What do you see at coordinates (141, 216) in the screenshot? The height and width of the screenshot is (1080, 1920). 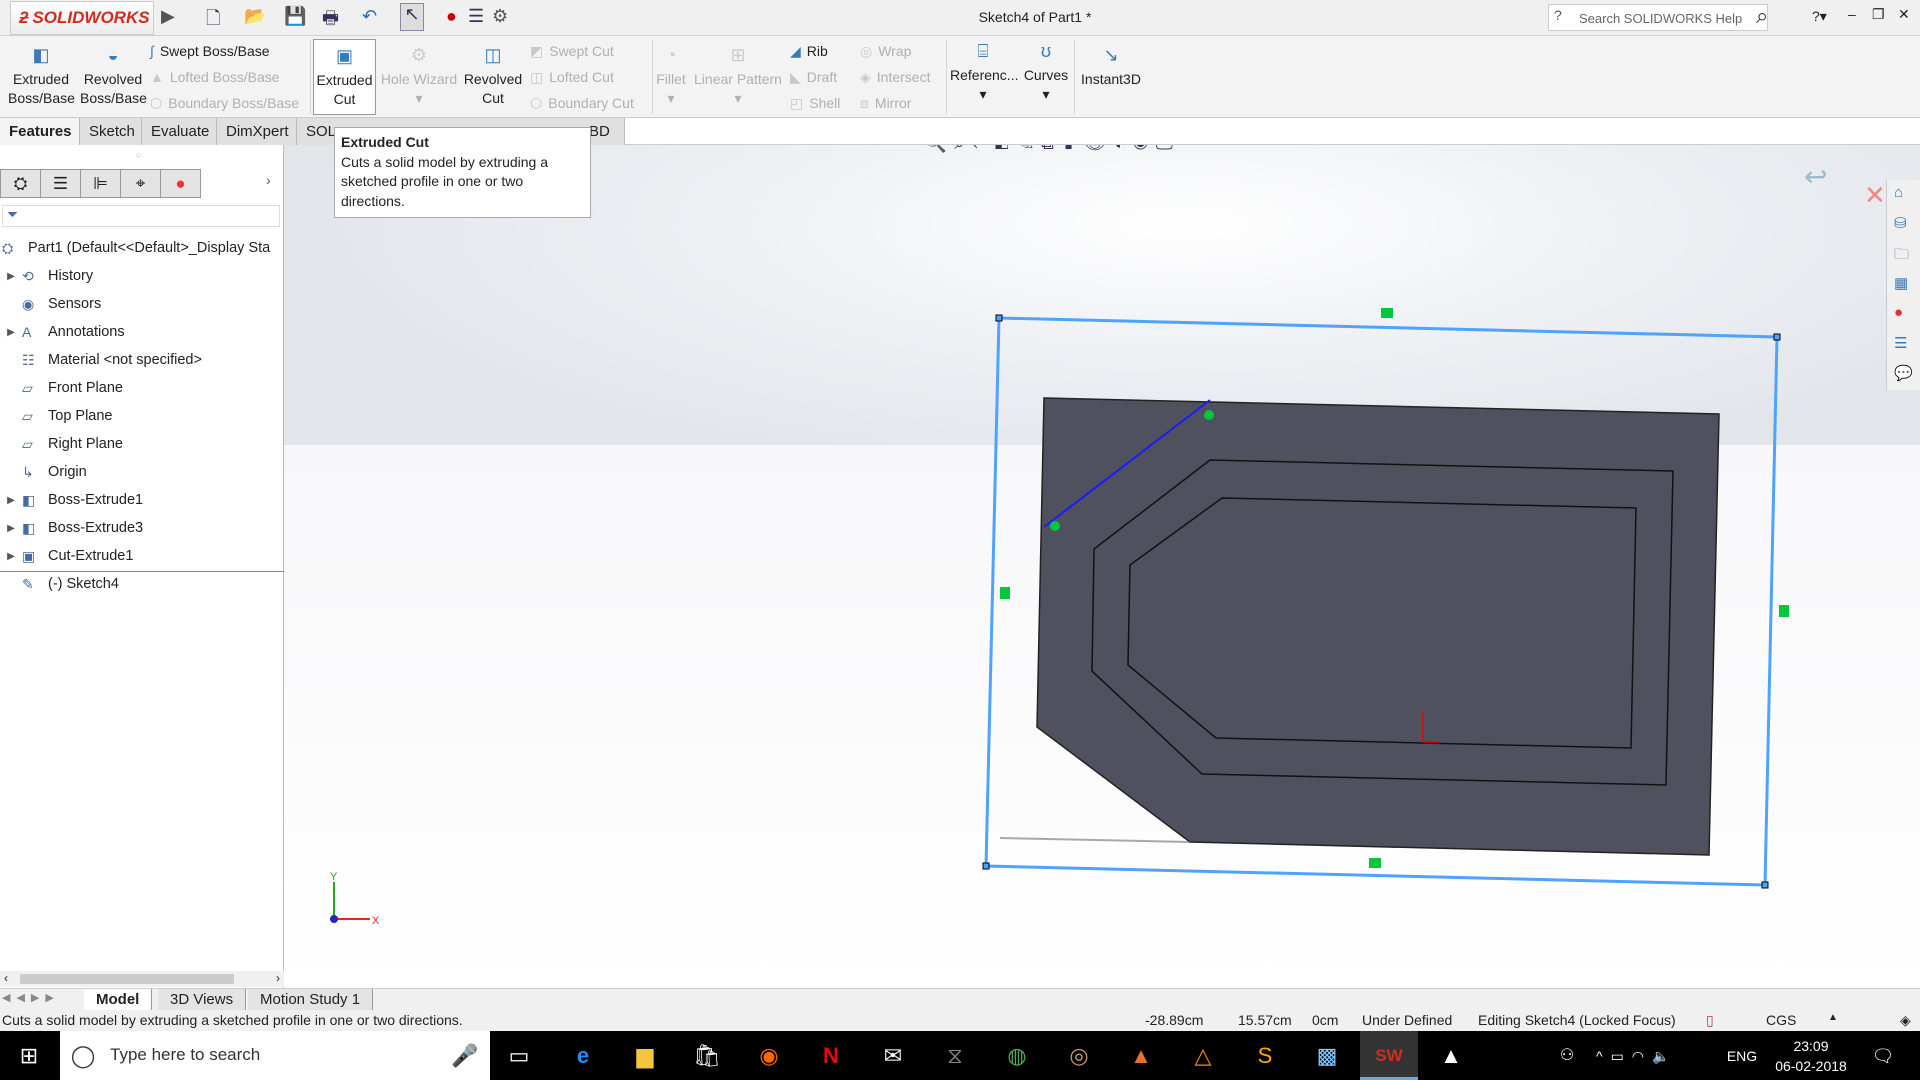 I see `tree-filter: ⏷` at bounding box center [141, 216].